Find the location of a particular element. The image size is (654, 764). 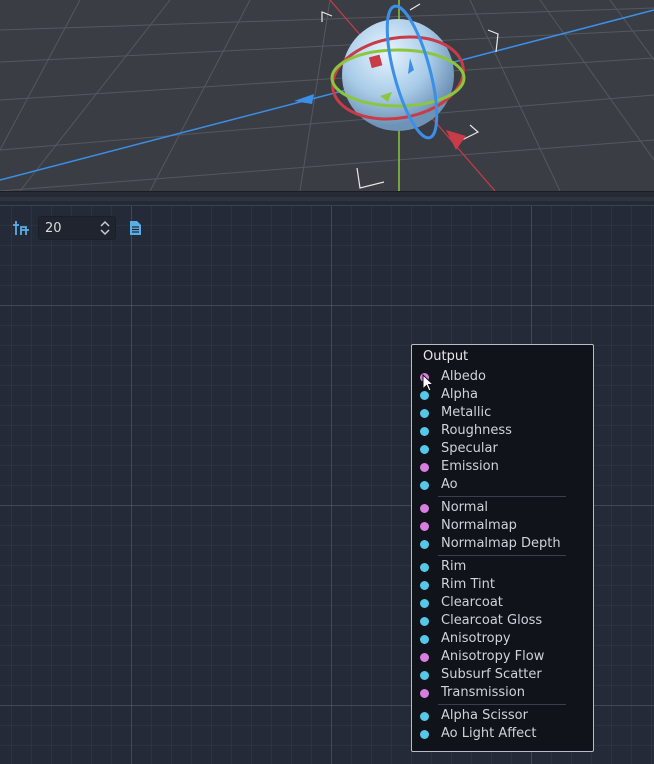

graph-toolbar is located at coordinates (78, 228).